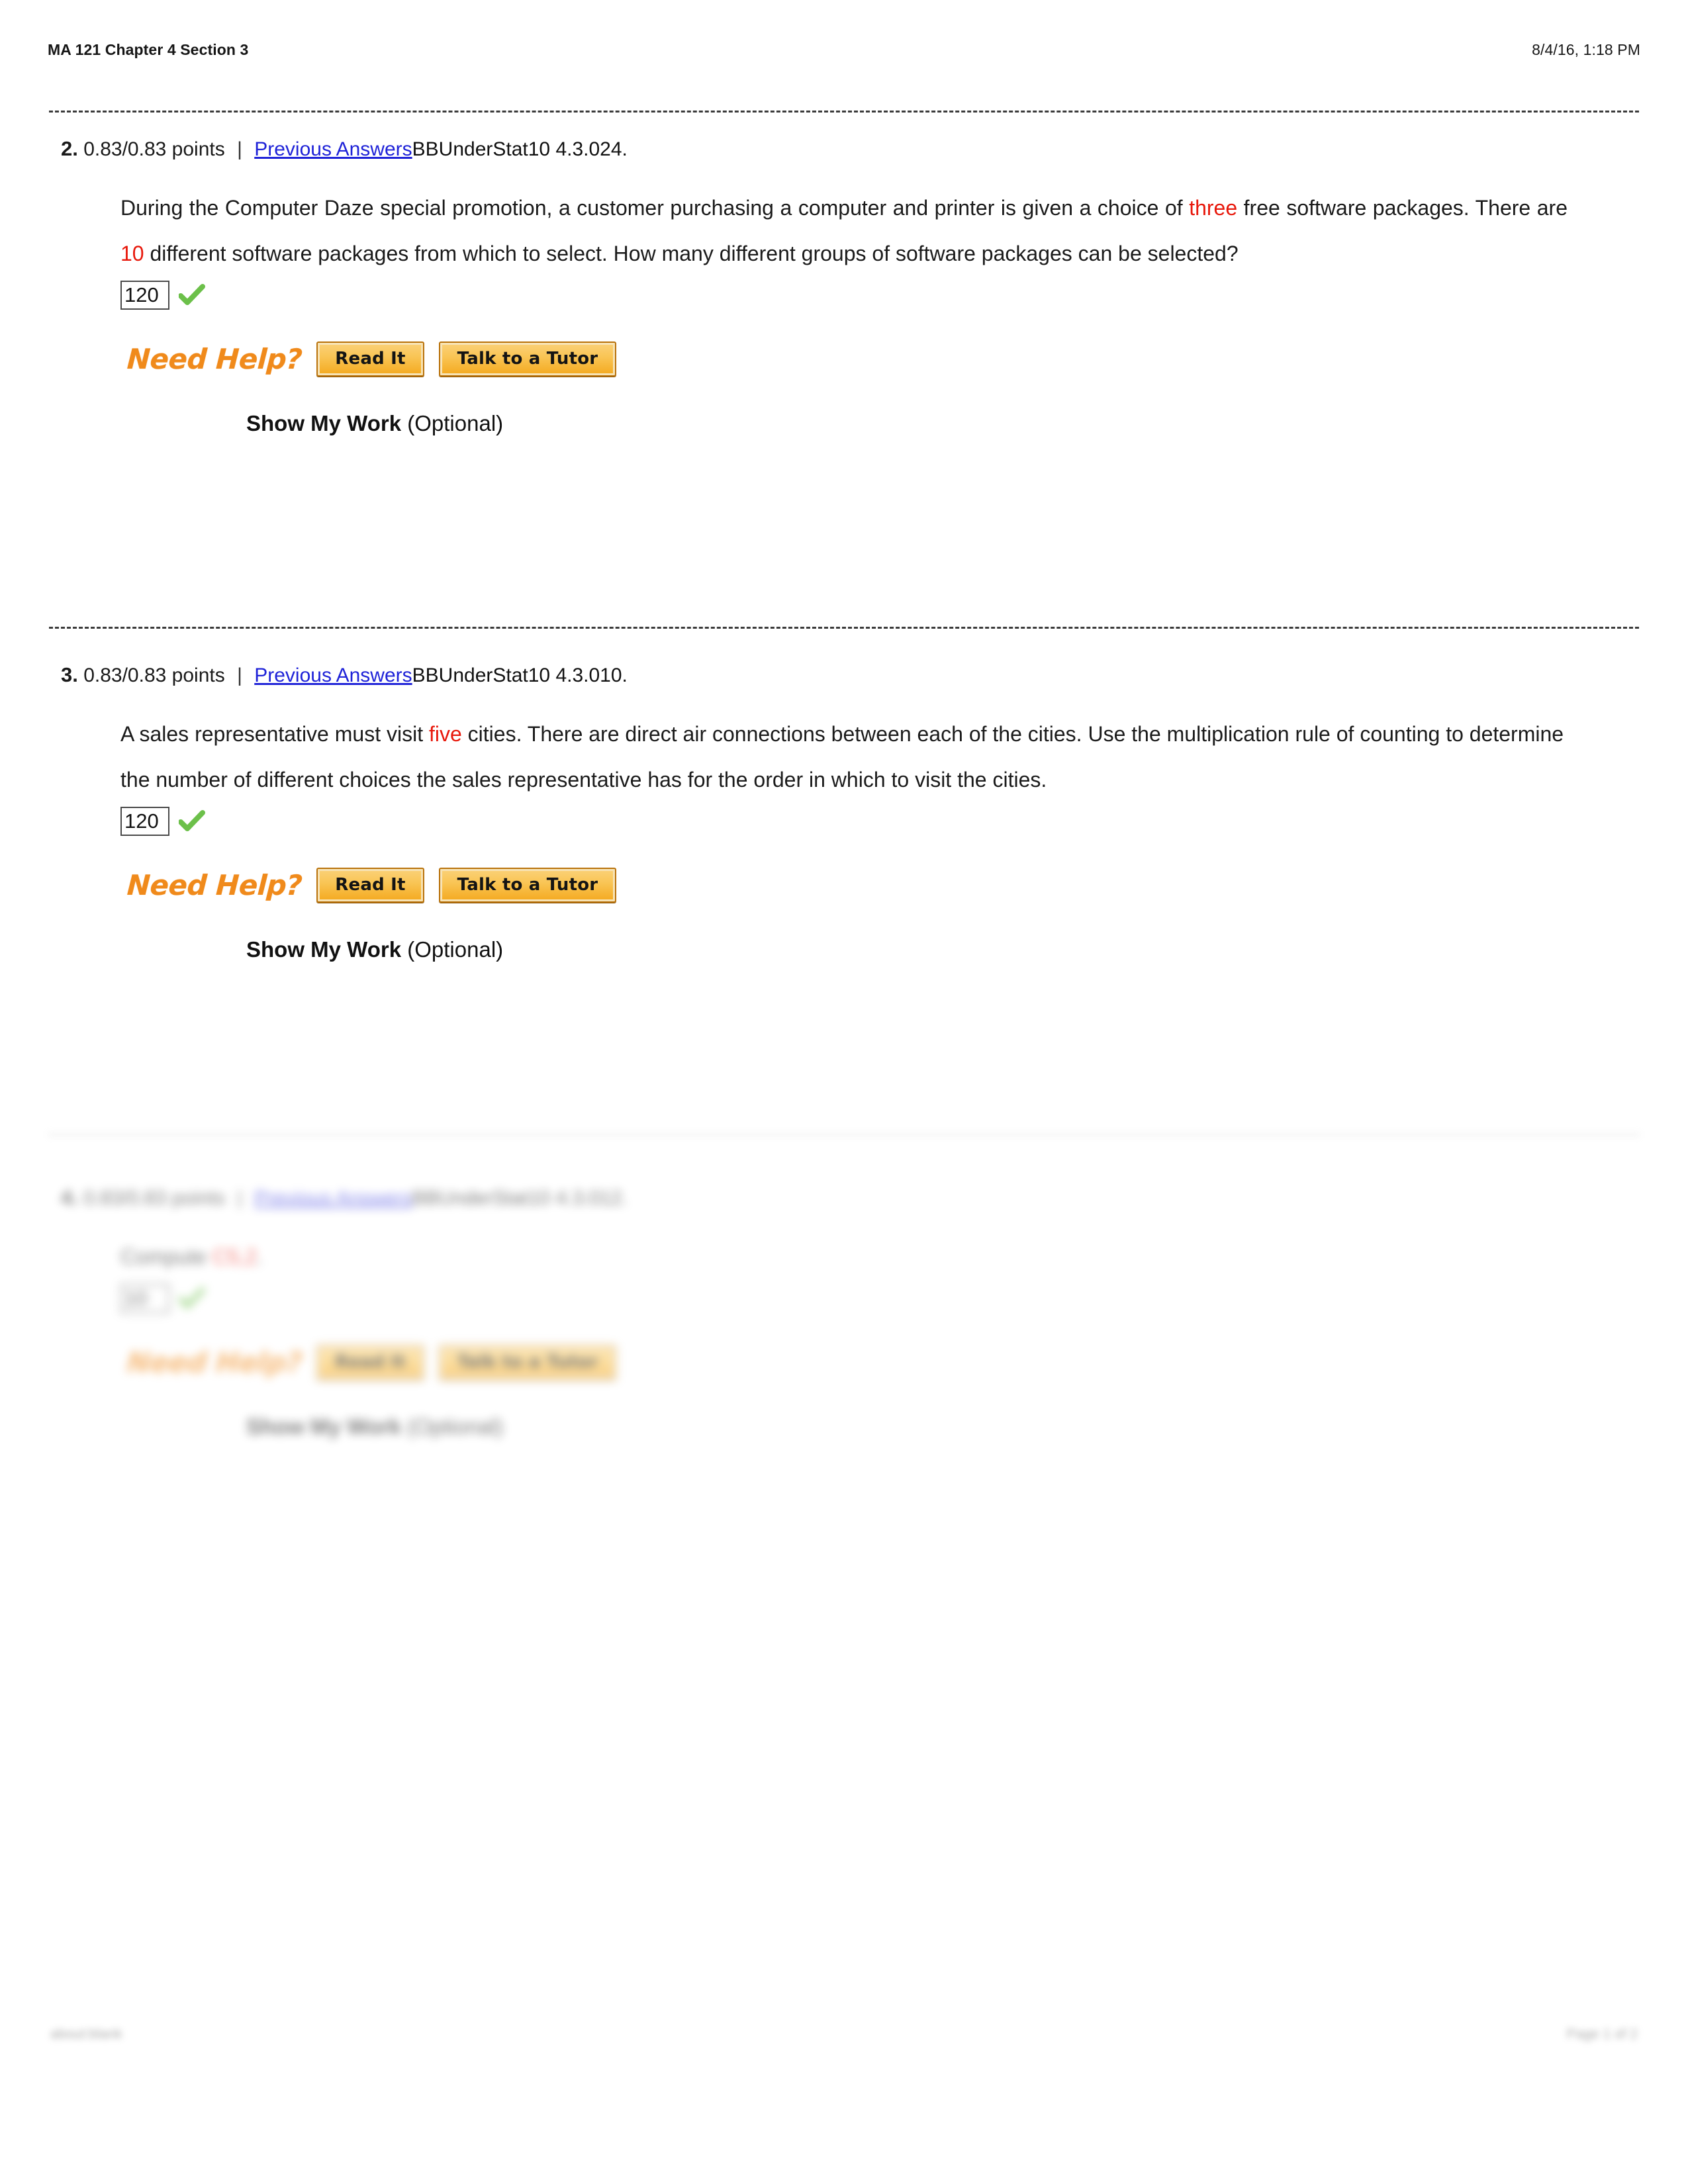 Image resolution: width=1688 pixels, height=2184 pixels. What do you see at coordinates (166, 1257) in the screenshot?
I see `q4-part-0: Compute` at bounding box center [166, 1257].